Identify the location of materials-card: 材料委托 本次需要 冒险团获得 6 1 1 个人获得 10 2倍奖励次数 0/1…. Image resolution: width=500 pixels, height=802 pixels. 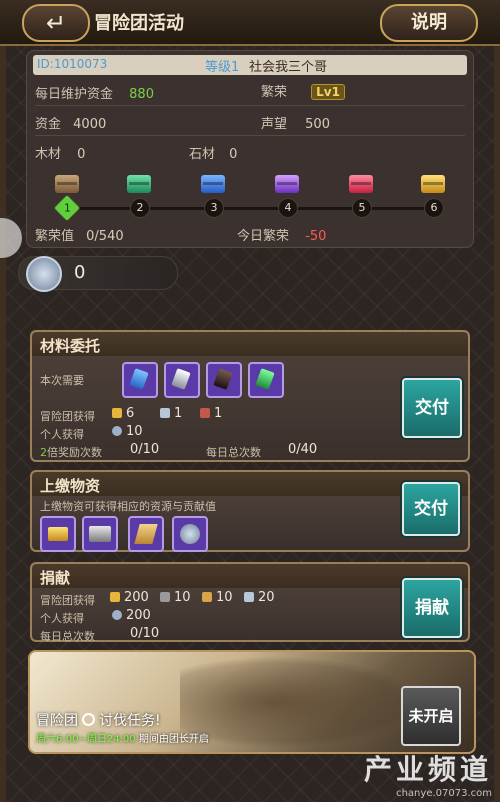
(250, 396).